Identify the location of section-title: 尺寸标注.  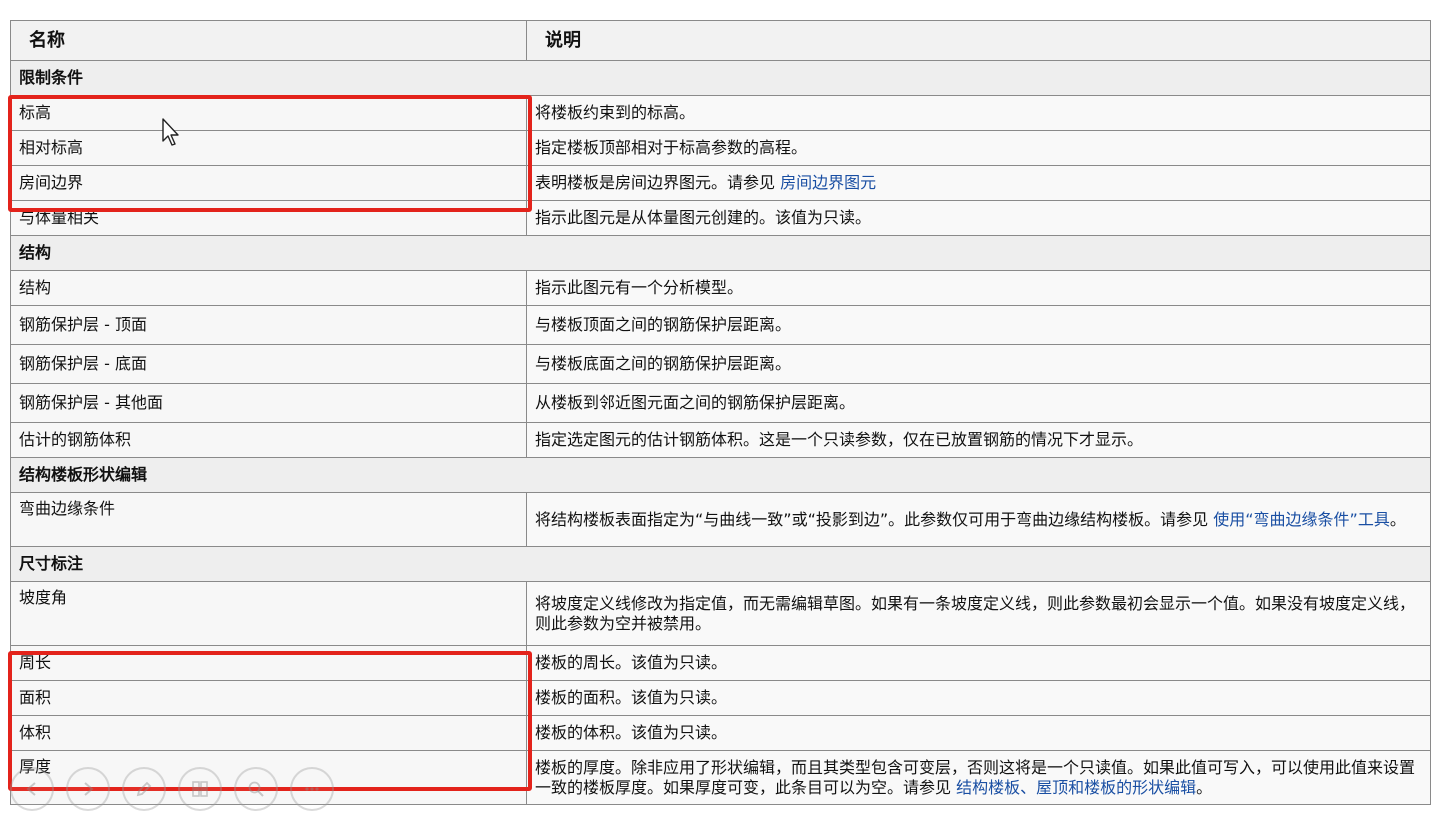
(720, 564).